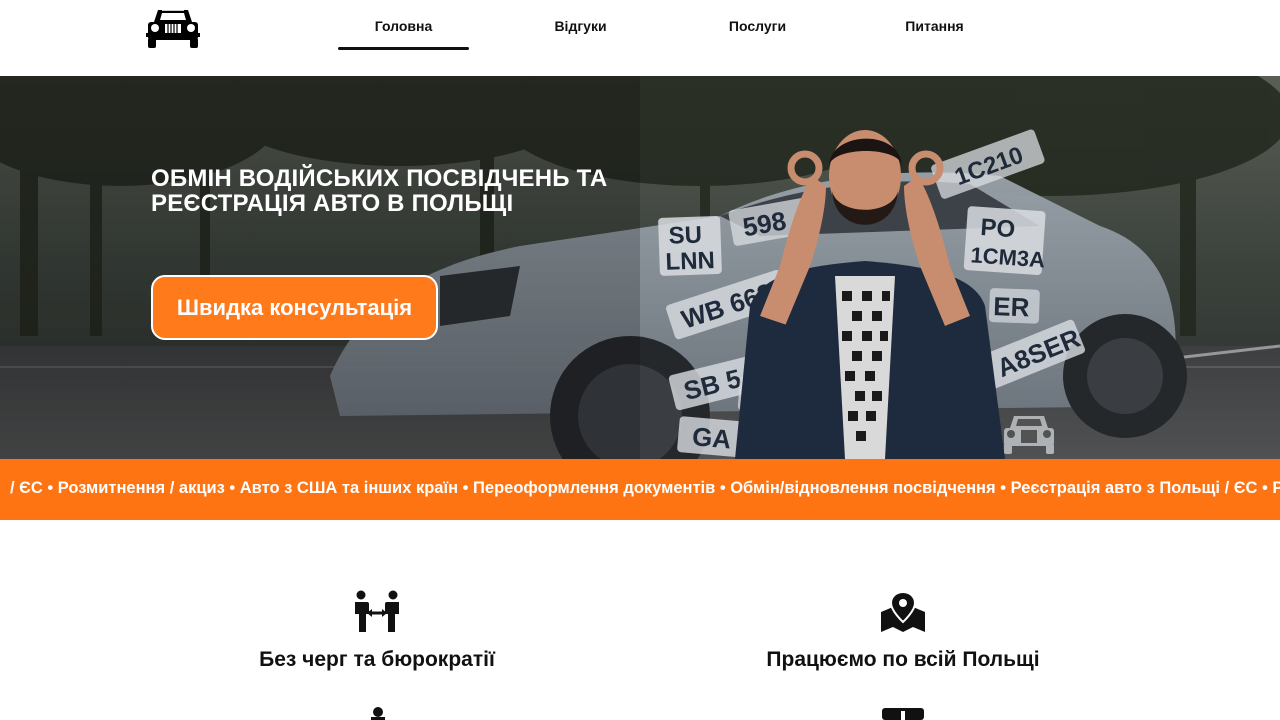  What do you see at coordinates (757, 26) in the screenshot?
I see `nav-item-services: Послуги` at bounding box center [757, 26].